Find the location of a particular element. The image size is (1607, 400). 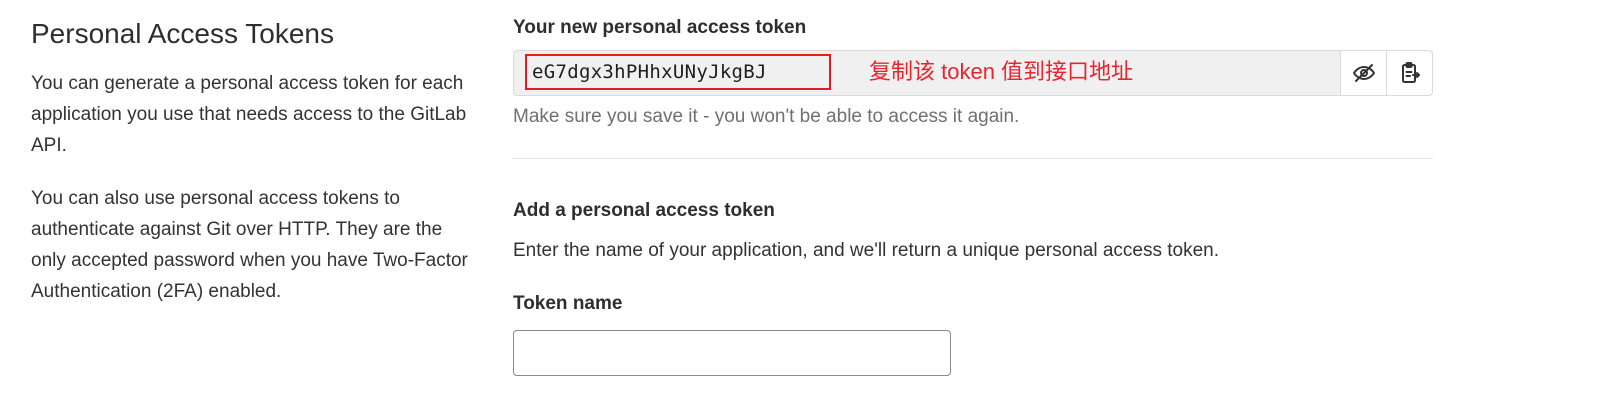

toggle-visibility-button is located at coordinates (1363, 73).